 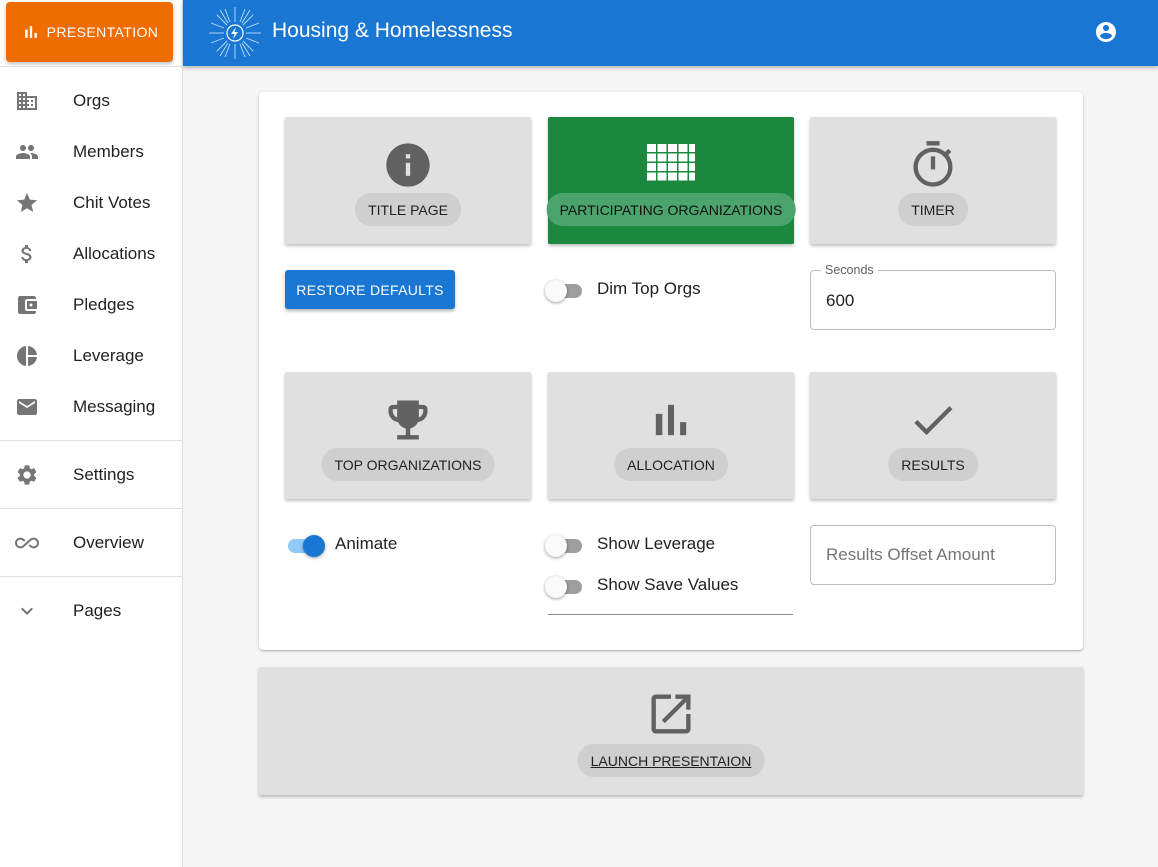 What do you see at coordinates (933, 296) in the screenshot?
I see `seconds-field: Seconds 600` at bounding box center [933, 296].